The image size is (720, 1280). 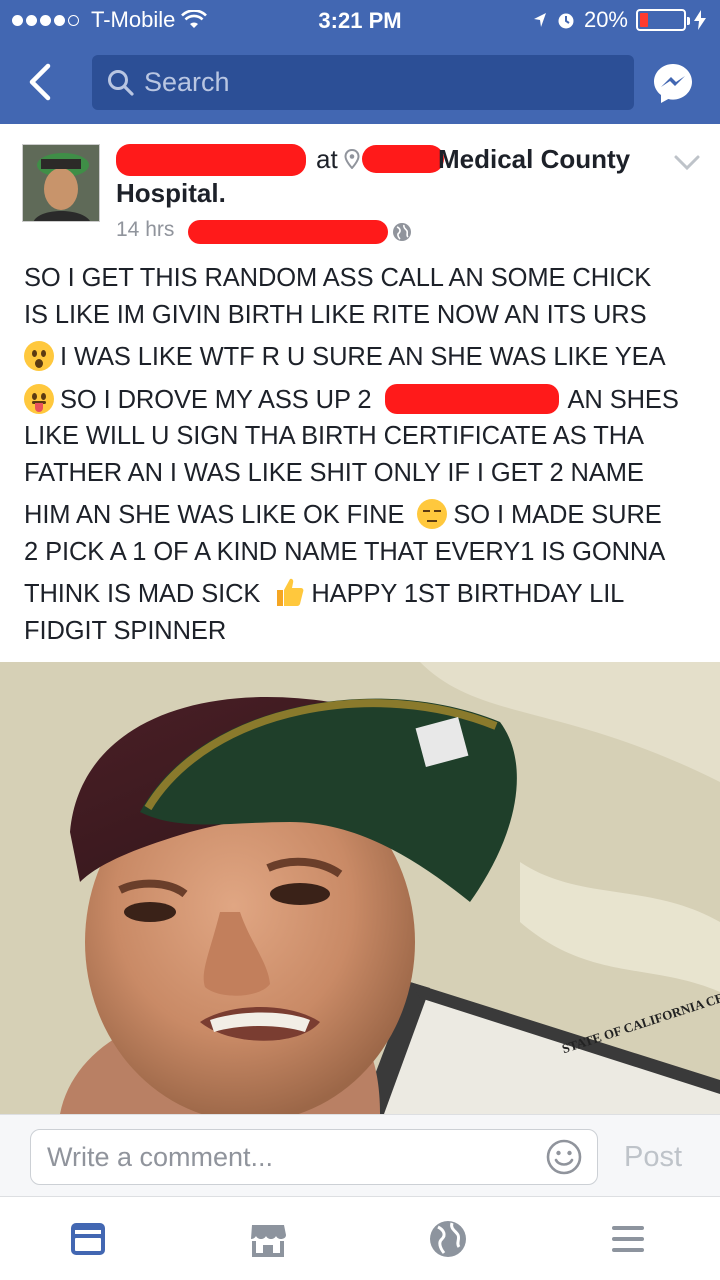 I want to click on battery-icon, so click(x=663, y=20).